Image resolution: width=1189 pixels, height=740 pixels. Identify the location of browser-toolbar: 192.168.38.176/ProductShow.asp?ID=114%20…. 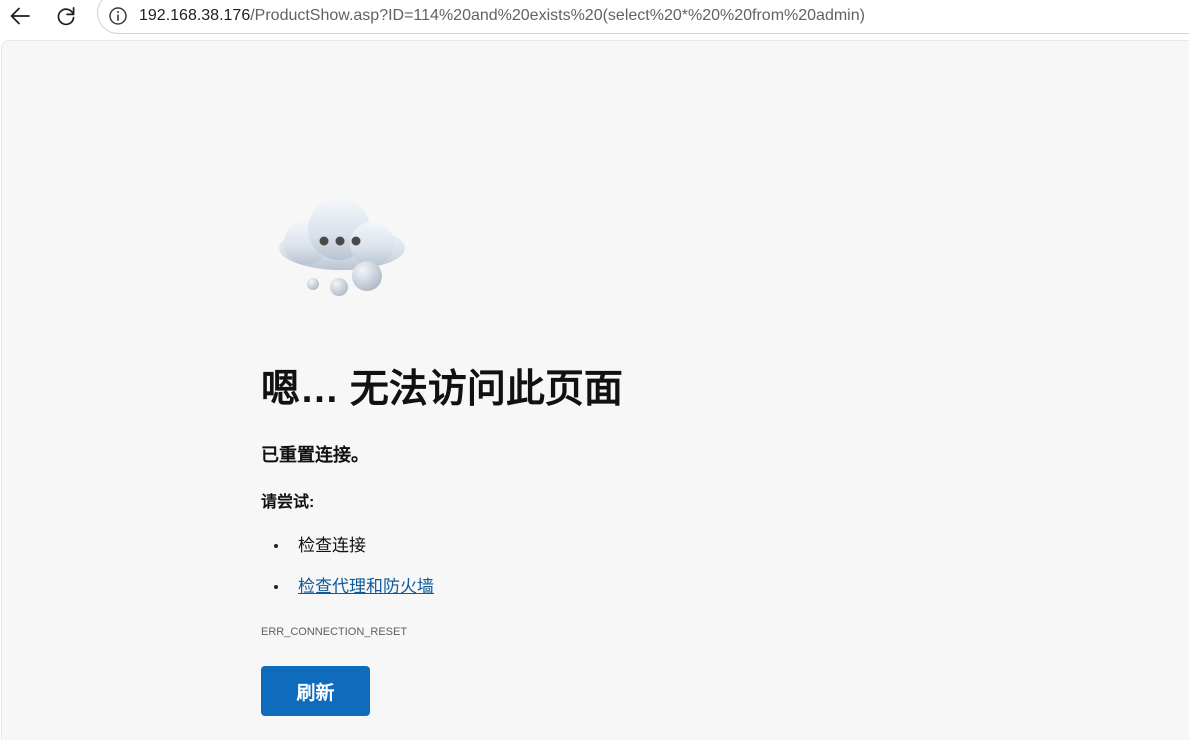
(594, 17).